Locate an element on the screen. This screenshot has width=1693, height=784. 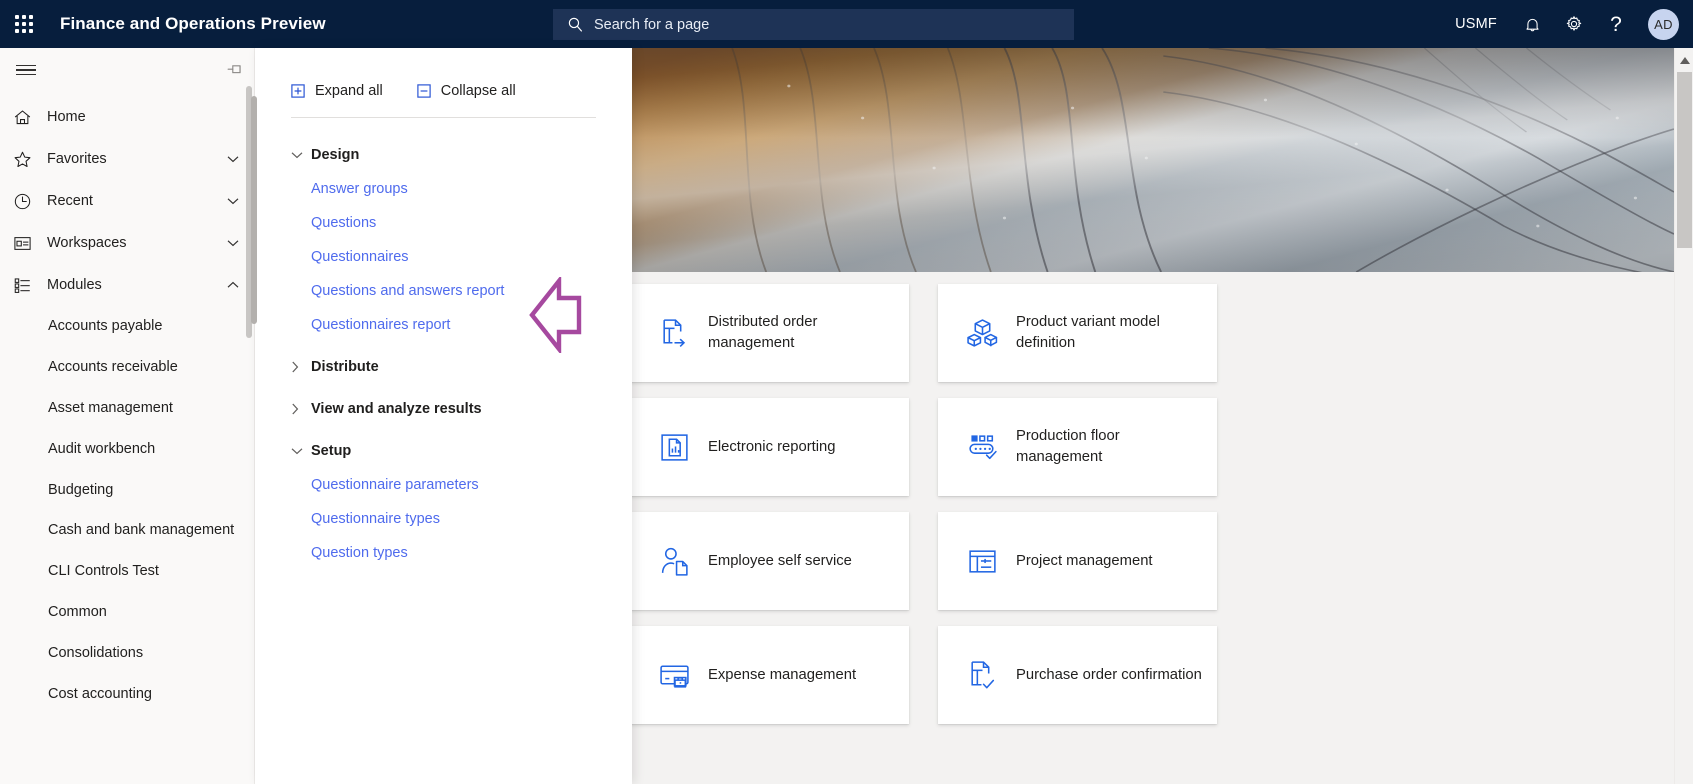
tile-expense-management: Expense management is located at coordinates (769, 675).